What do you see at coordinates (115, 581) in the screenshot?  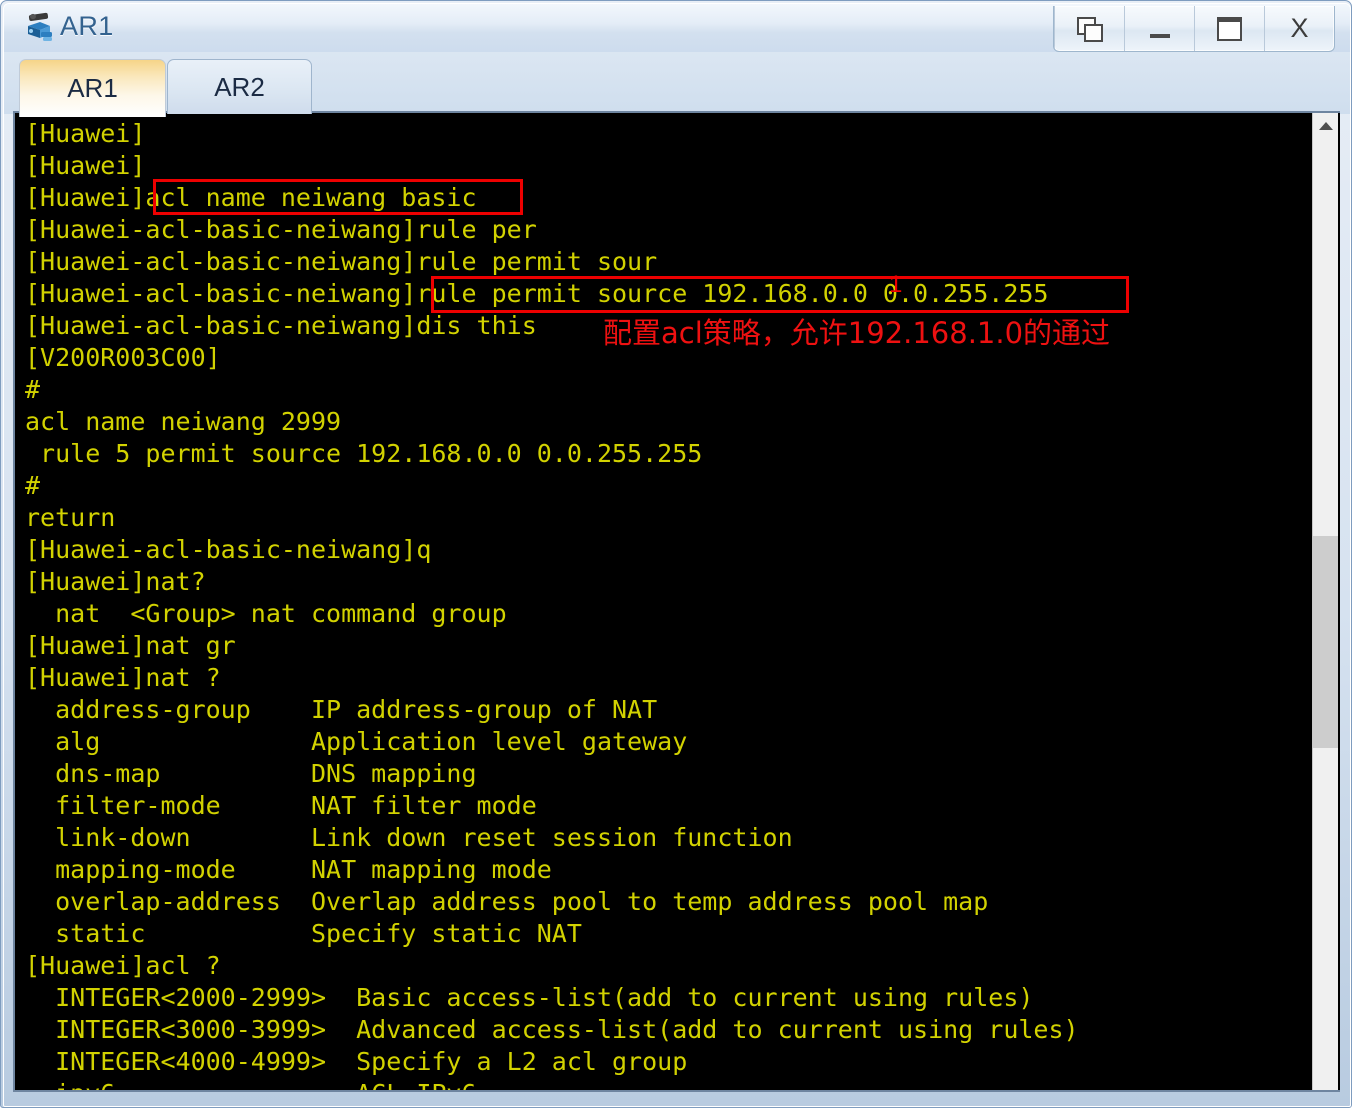 I see `terminal-line: [Huawei]nat?` at bounding box center [115, 581].